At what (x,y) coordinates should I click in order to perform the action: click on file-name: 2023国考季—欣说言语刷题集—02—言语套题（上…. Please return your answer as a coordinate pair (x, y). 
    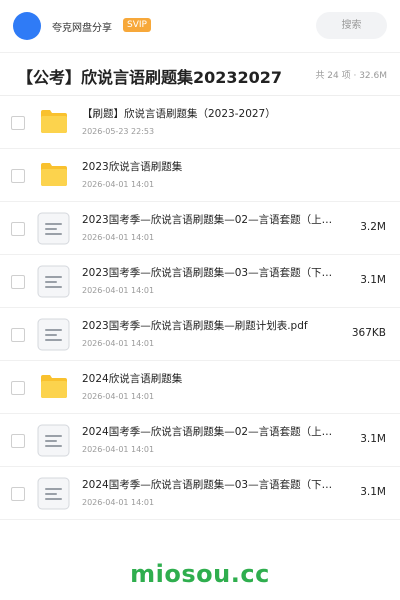
    Looking at the image, I should click on (207, 220).